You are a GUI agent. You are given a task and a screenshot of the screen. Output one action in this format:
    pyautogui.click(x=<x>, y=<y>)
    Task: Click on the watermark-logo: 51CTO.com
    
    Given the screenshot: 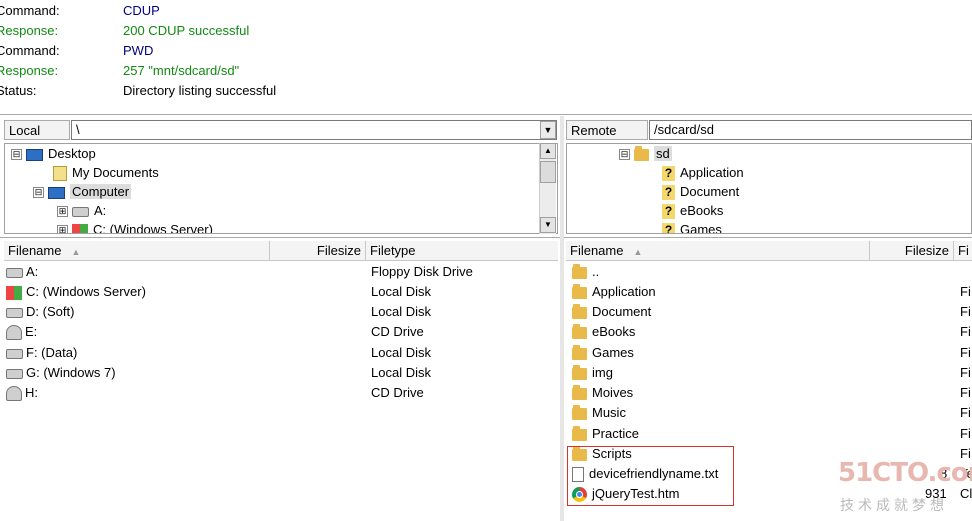 What is the action you would take?
    pyautogui.click(x=905, y=473)
    